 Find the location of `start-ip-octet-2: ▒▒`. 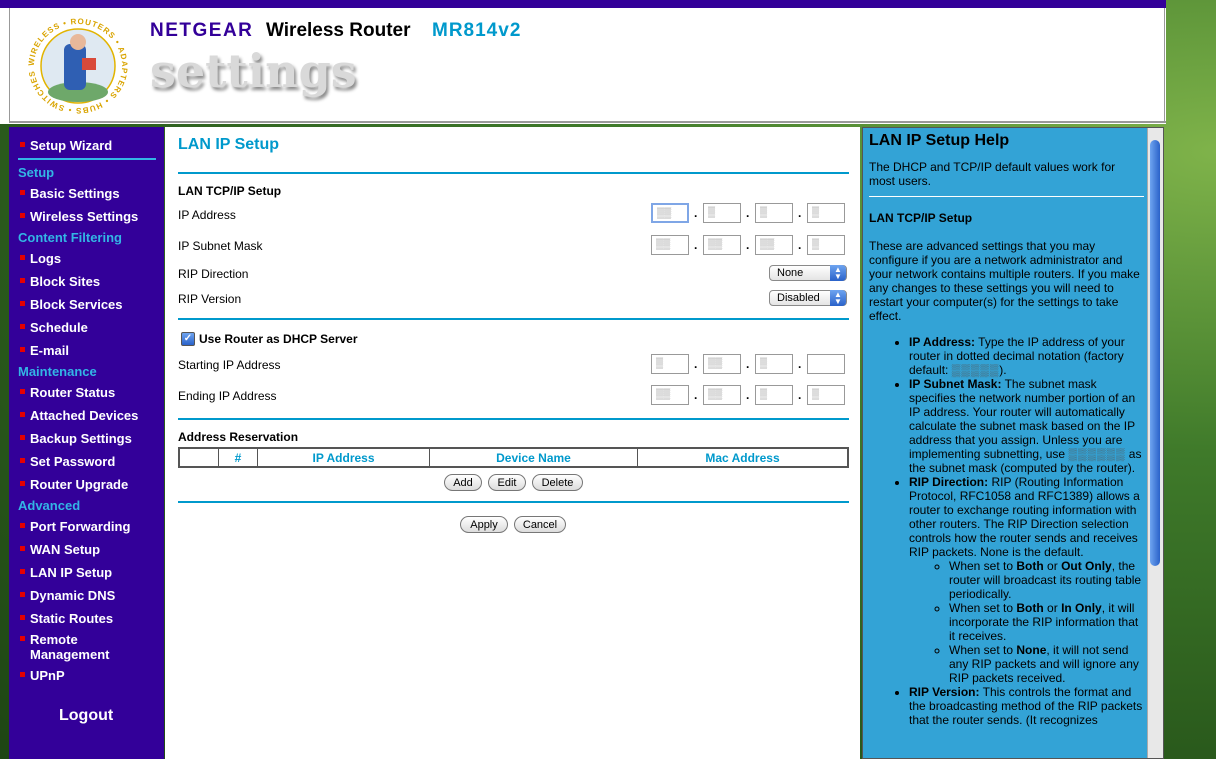

start-ip-octet-2: ▒▒ is located at coordinates (722, 364).